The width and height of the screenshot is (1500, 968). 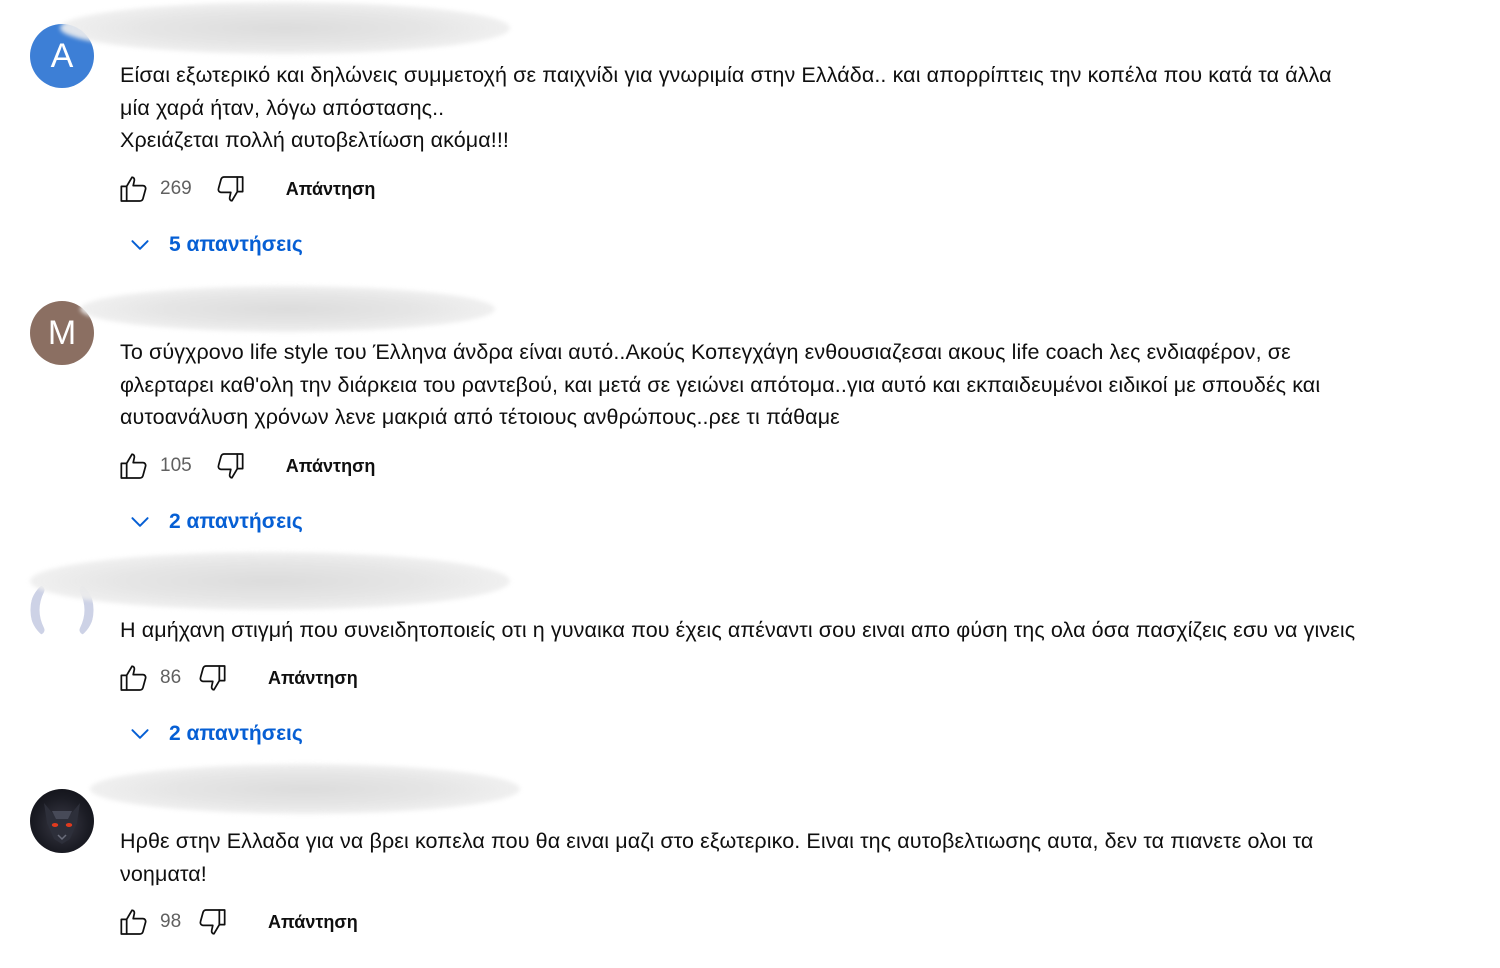 What do you see at coordinates (313, 922) in the screenshot?
I see `reply-button: Απάντηση` at bounding box center [313, 922].